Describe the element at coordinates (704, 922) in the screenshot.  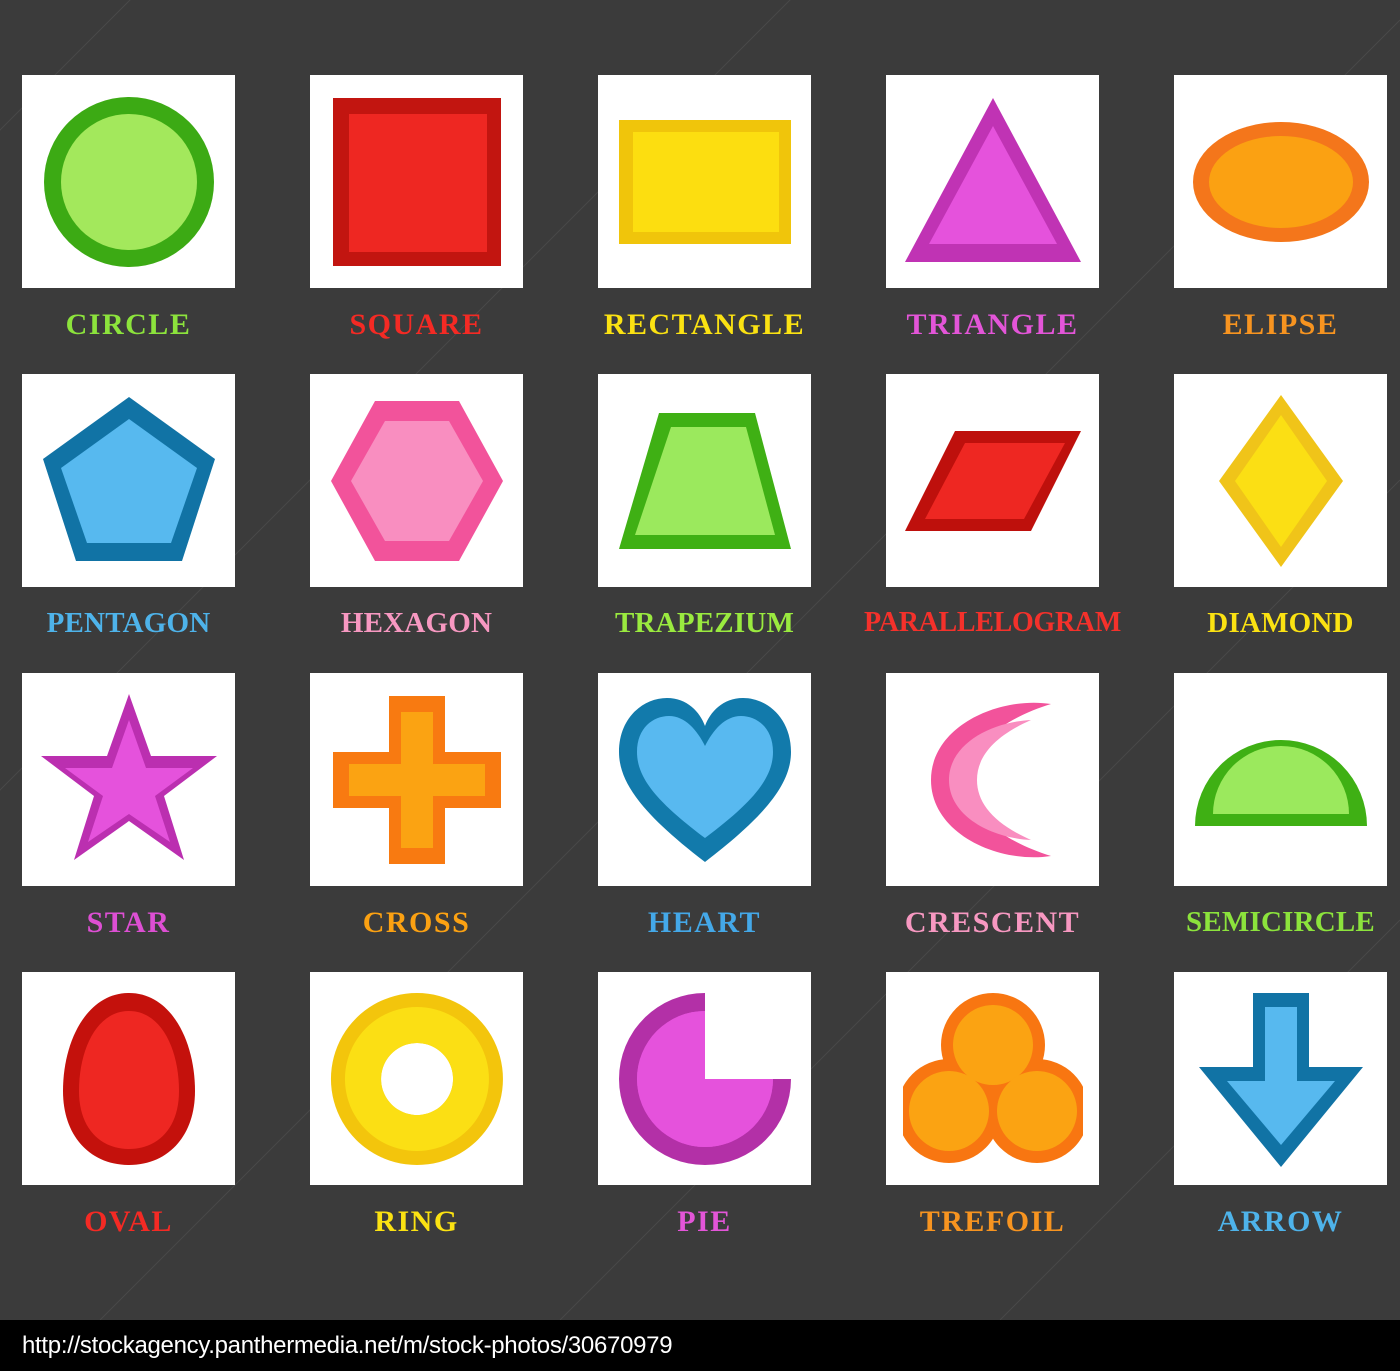
I see `shape-label-heart: HEART` at that location.